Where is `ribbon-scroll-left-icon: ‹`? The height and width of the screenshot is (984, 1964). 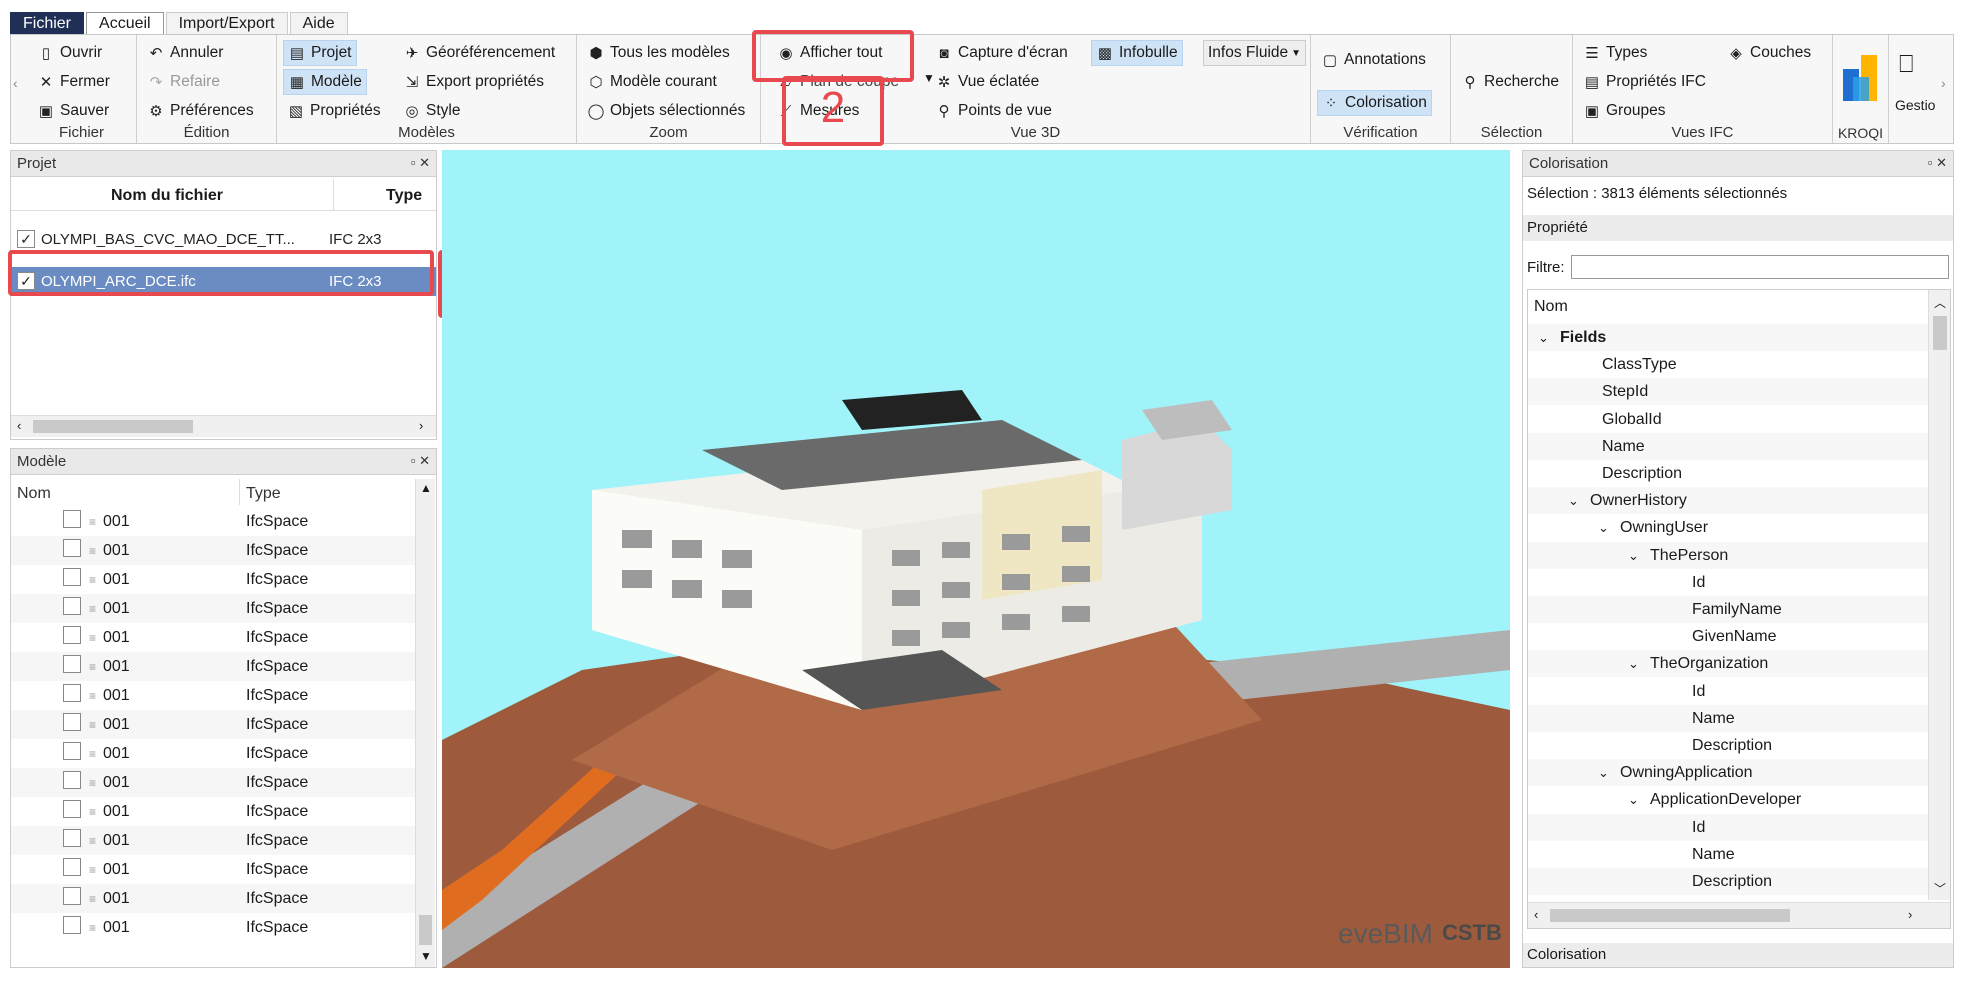 ribbon-scroll-left-icon: ‹ is located at coordinates (15, 83).